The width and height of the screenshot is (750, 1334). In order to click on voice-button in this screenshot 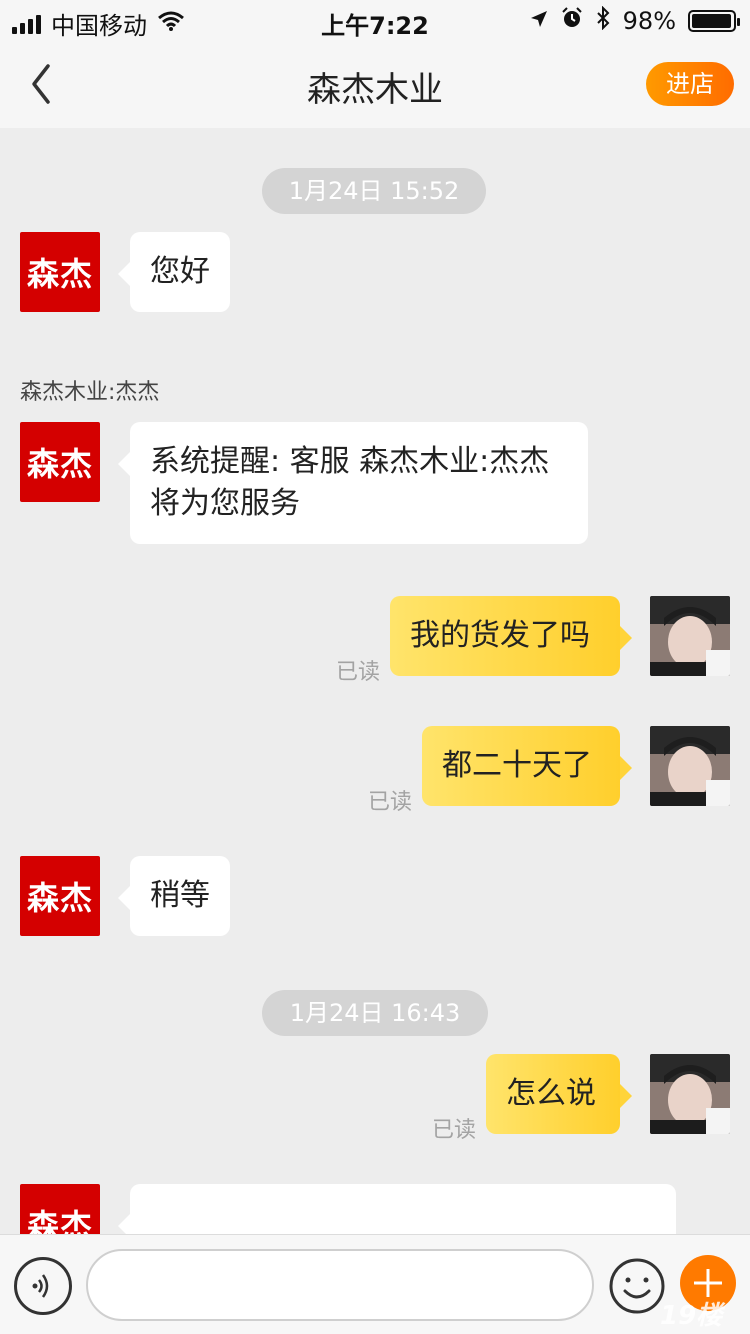, I will do `click(43, 1286)`.